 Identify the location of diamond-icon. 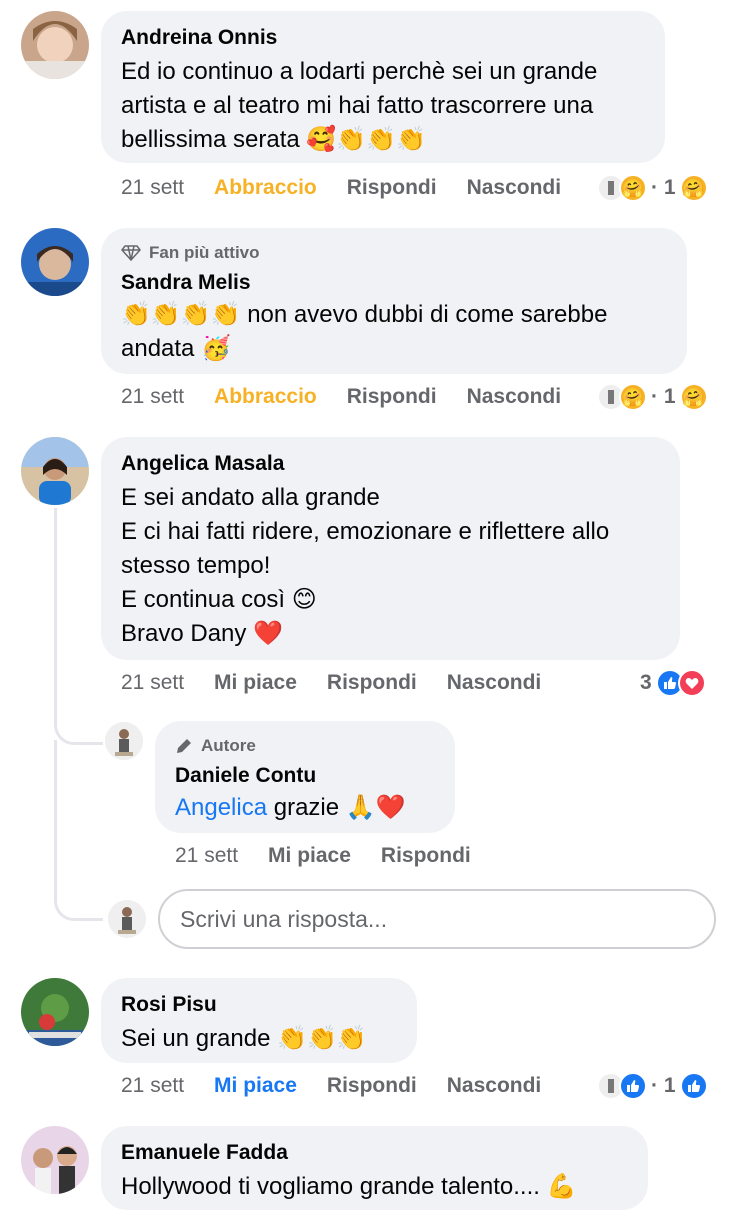
(131, 253).